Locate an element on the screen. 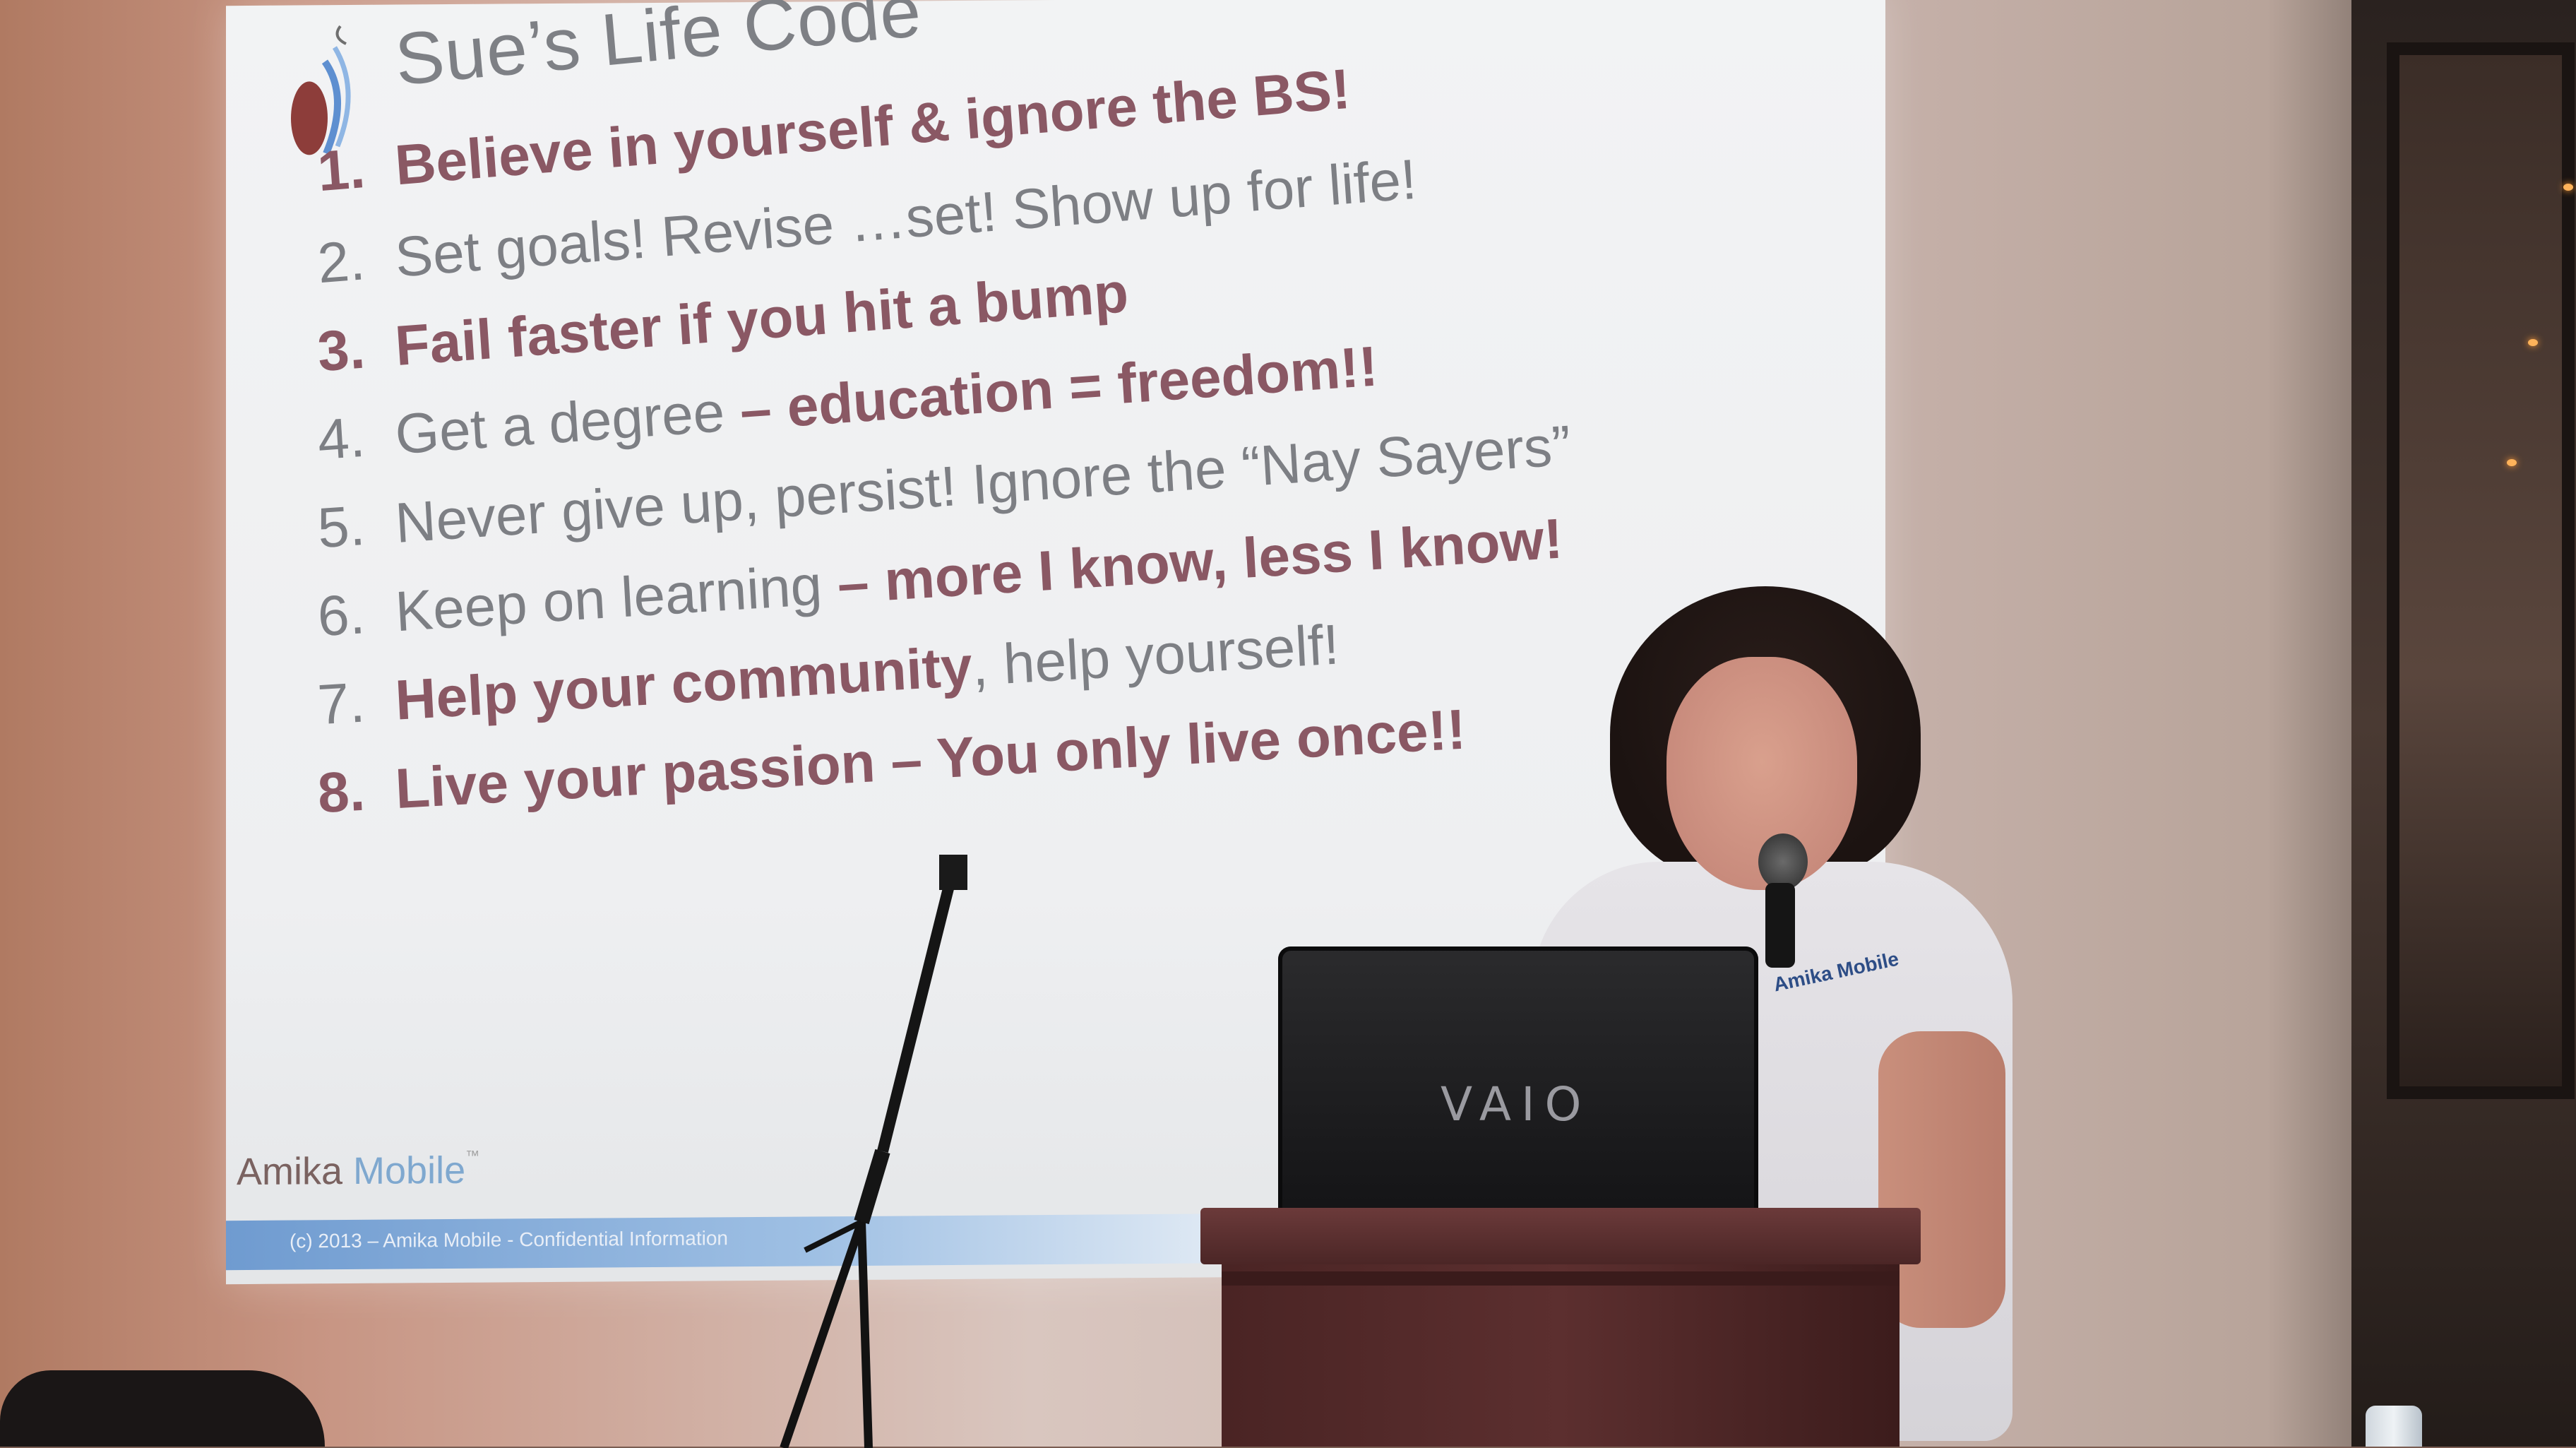 This screenshot has width=2576, height=1448. item-number: 6. is located at coordinates (341, 615).